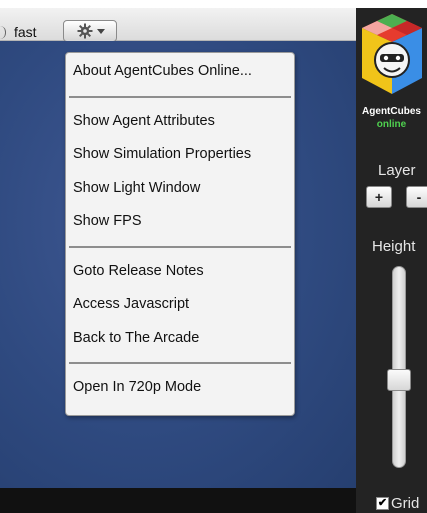 The image size is (427, 513). I want to click on checkmark-icon: ✔, so click(382, 503).